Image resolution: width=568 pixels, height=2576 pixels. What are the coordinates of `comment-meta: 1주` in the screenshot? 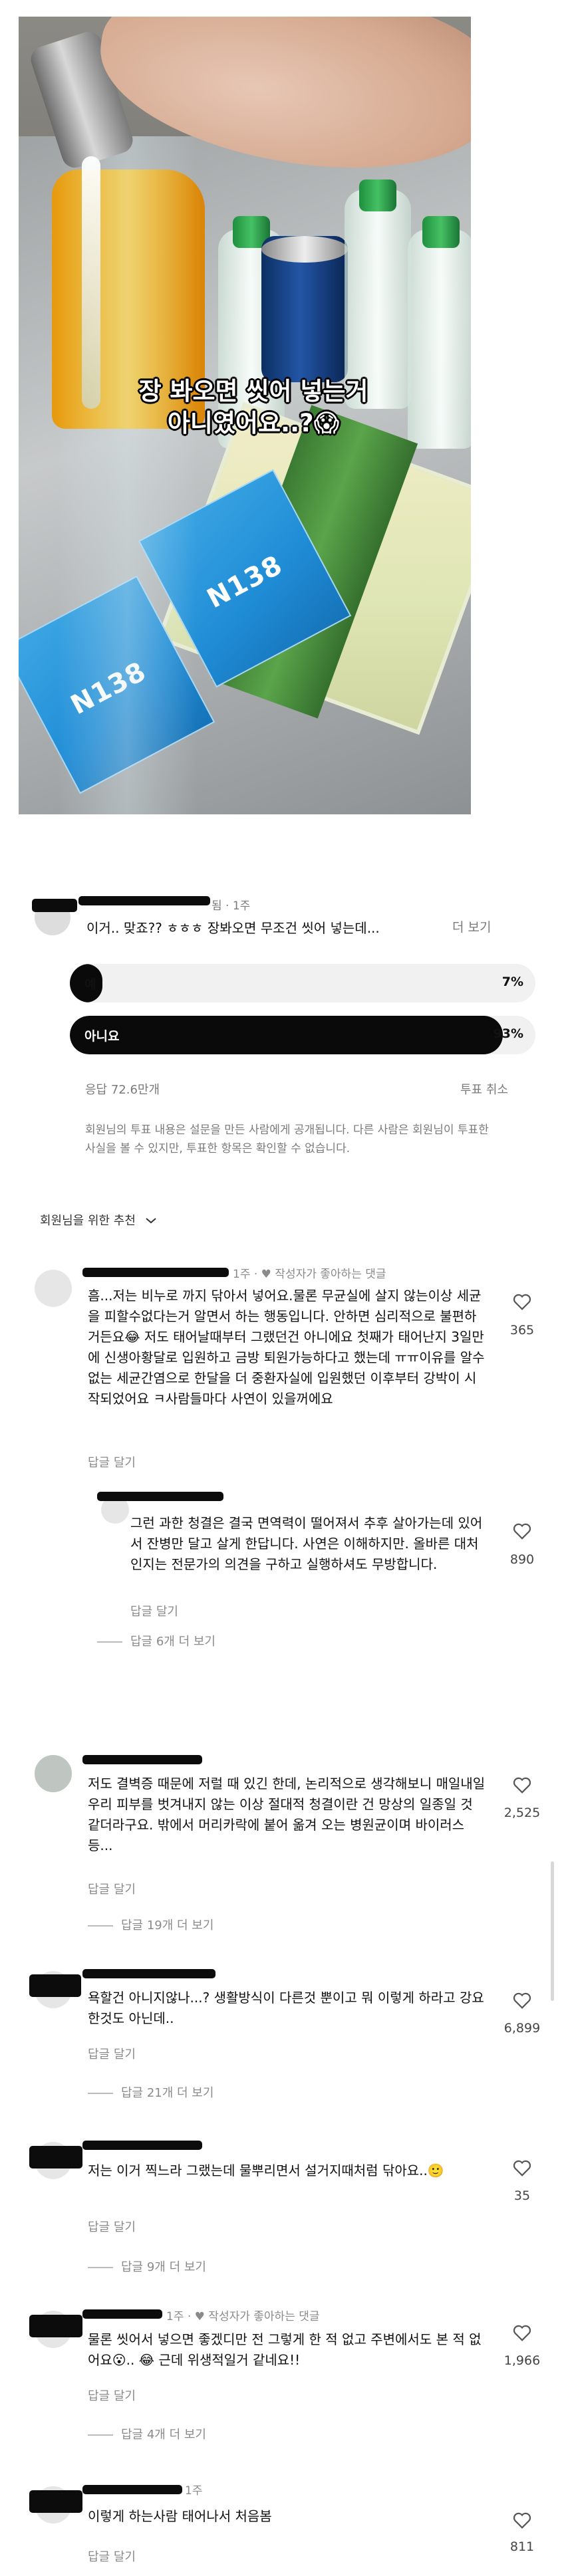 It's located at (194, 2491).